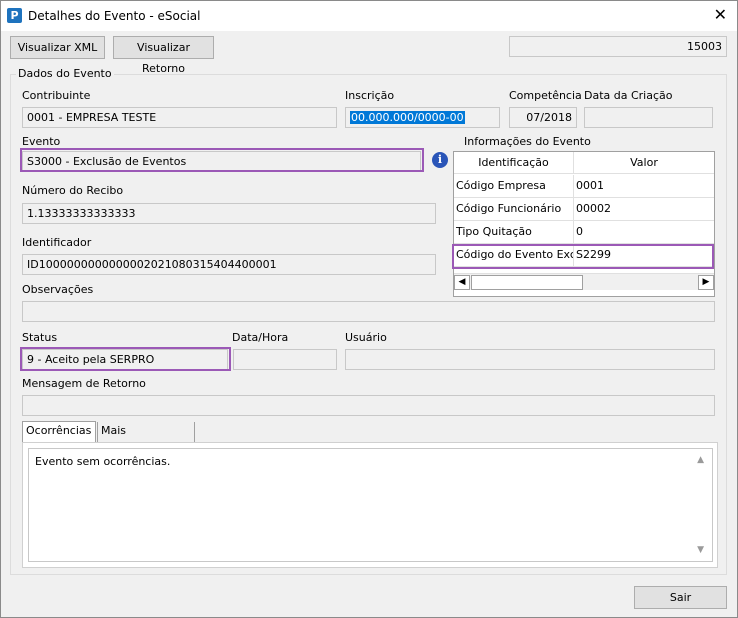  I want to click on view-retorno-button: Visualizar Retorno, so click(163, 55).